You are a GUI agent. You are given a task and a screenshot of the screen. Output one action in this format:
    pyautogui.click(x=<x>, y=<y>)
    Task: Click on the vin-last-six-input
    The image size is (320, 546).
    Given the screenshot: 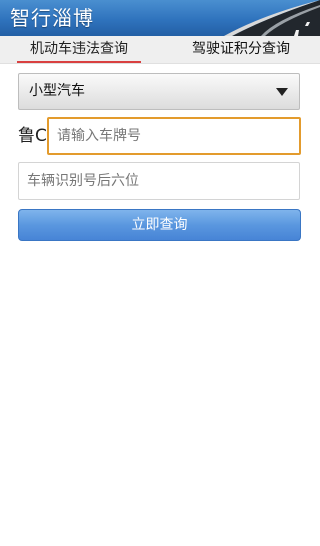 What is the action you would take?
    pyautogui.click(x=159, y=181)
    